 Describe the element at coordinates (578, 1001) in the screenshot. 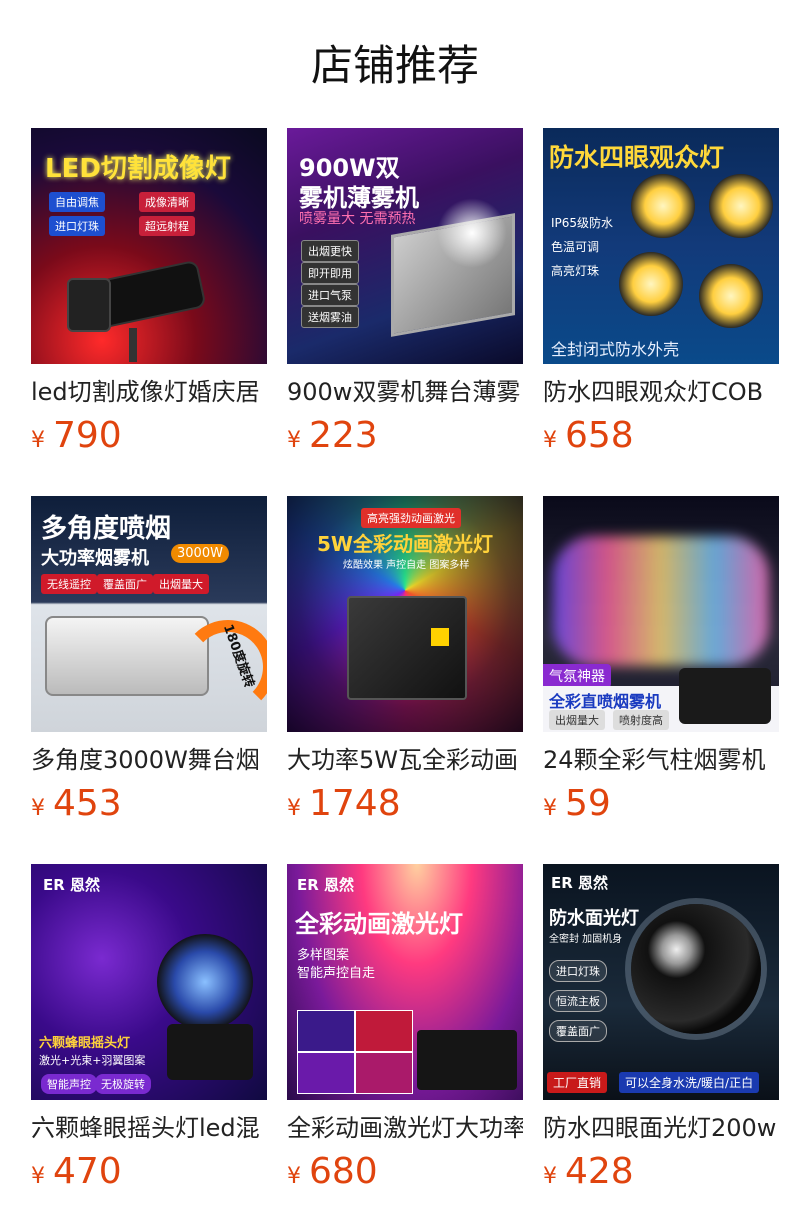

I see `image-tag: 恒流主板` at that location.